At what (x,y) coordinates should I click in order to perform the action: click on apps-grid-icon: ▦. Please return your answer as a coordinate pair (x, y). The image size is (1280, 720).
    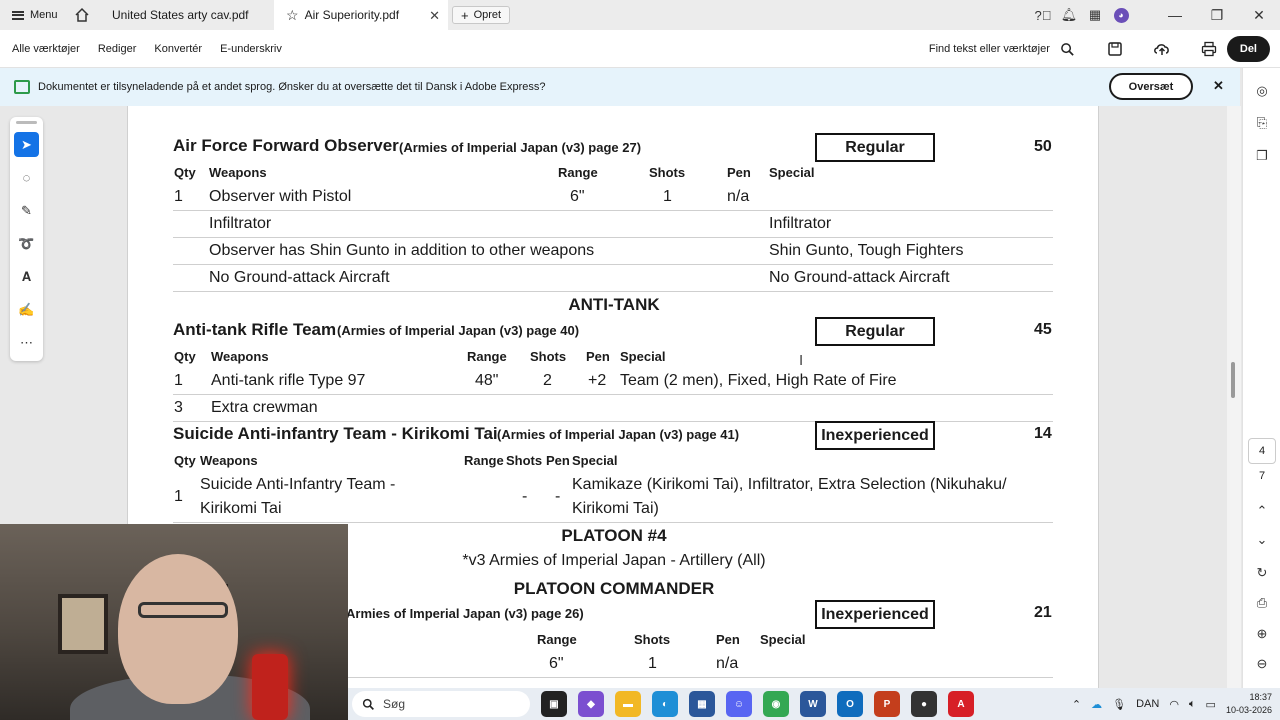
    Looking at the image, I should click on (1095, 15).